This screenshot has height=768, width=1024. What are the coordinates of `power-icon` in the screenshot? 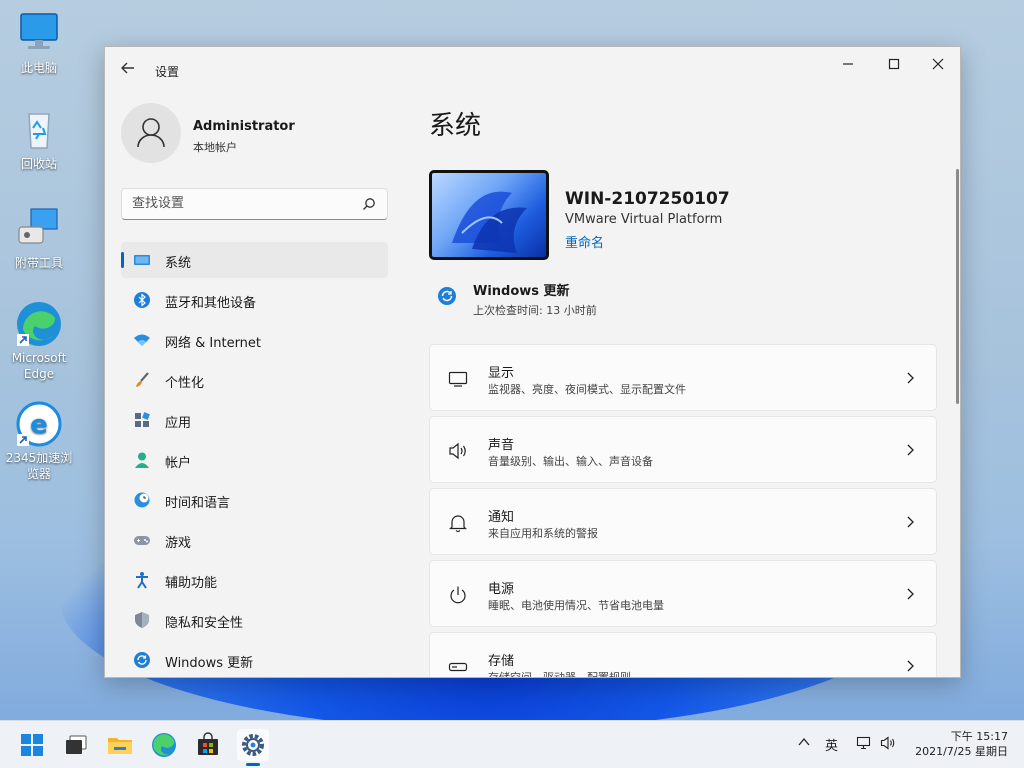 It's located at (458, 595).